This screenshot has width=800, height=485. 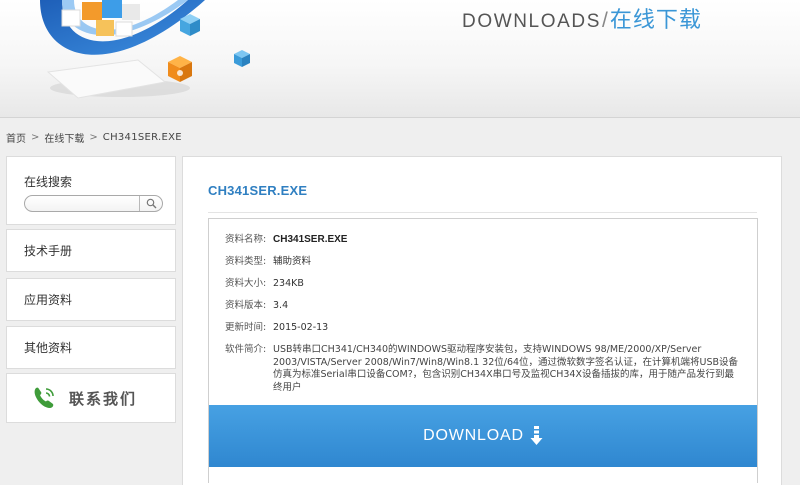 I want to click on contact-us-label: 联系我们, so click(x=103, y=398).